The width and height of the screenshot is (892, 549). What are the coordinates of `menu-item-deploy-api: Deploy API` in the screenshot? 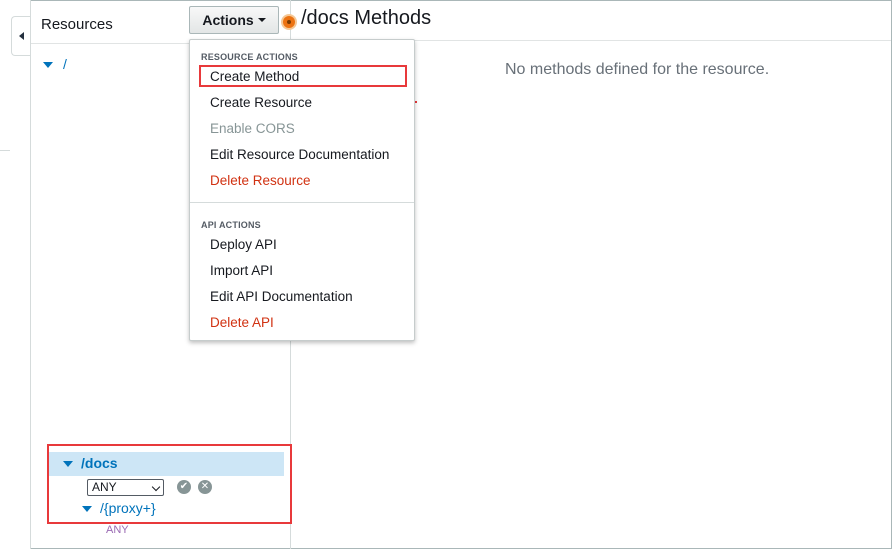 It's located at (243, 244).